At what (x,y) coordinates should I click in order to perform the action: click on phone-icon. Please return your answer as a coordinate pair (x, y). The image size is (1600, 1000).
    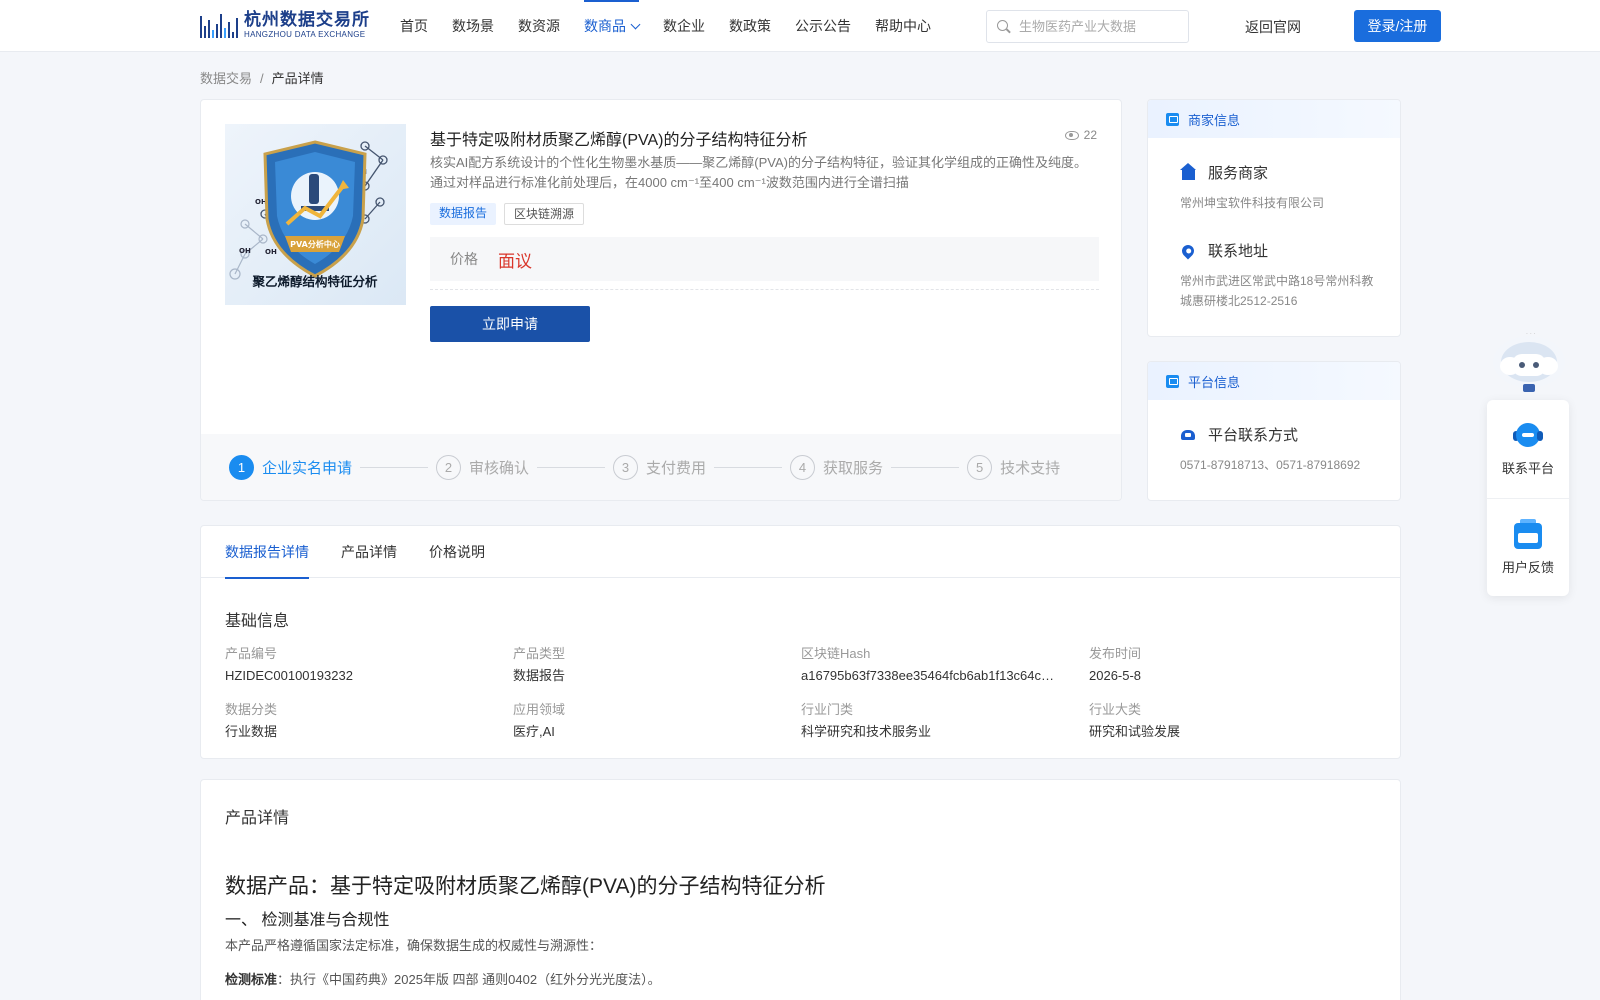
    Looking at the image, I should click on (1188, 434).